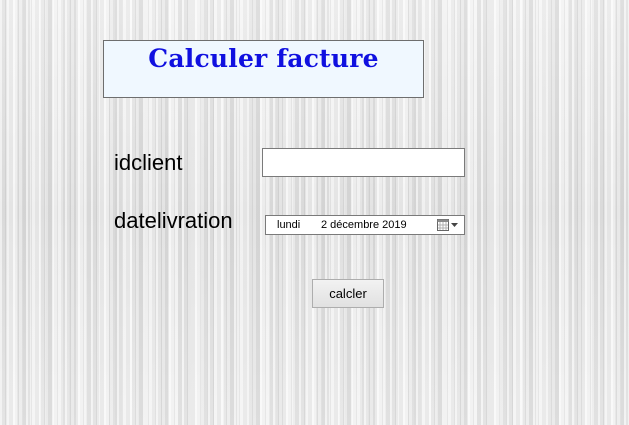 This screenshot has height=425, width=629. I want to click on datelivration-label: datelivration, so click(173, 220).